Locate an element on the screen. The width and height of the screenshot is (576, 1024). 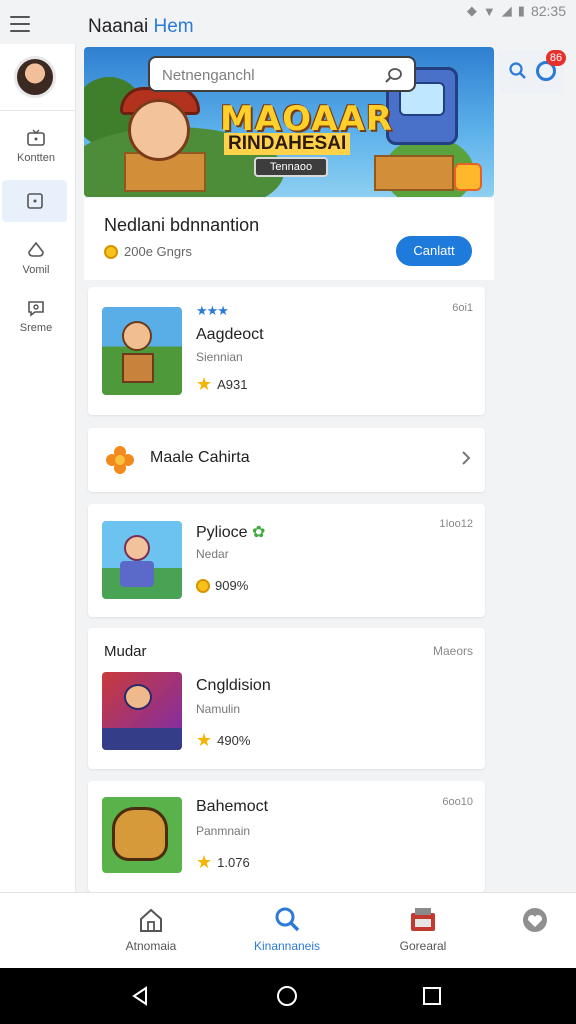
rail-item-sreme: Sreme is located at coordinates (36, 316).